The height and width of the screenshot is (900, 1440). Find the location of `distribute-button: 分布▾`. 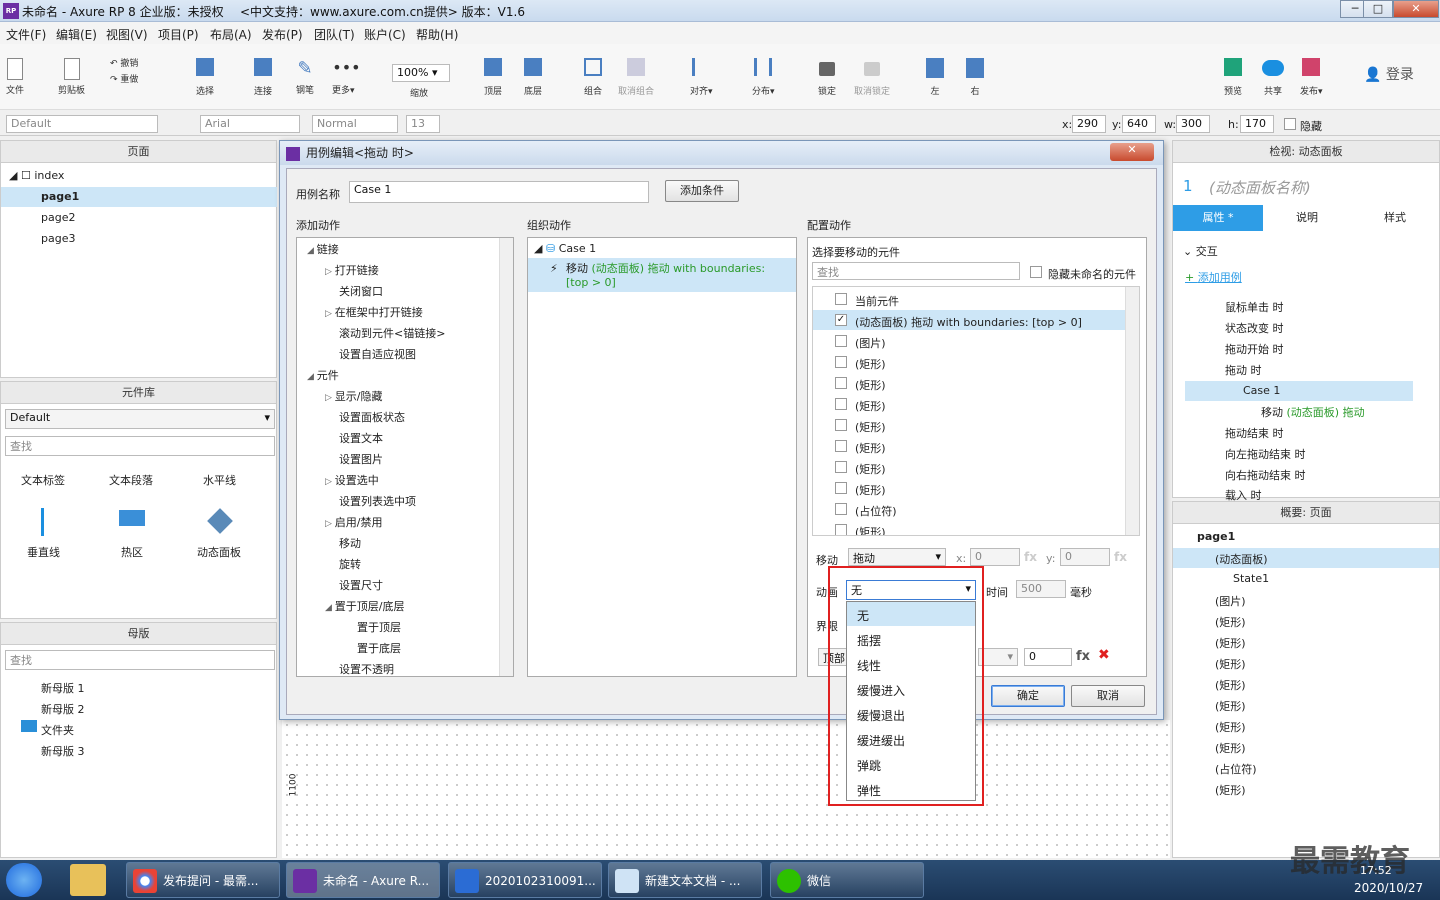

distribute-button: 分布▾ is located at coordinates (763, 77).